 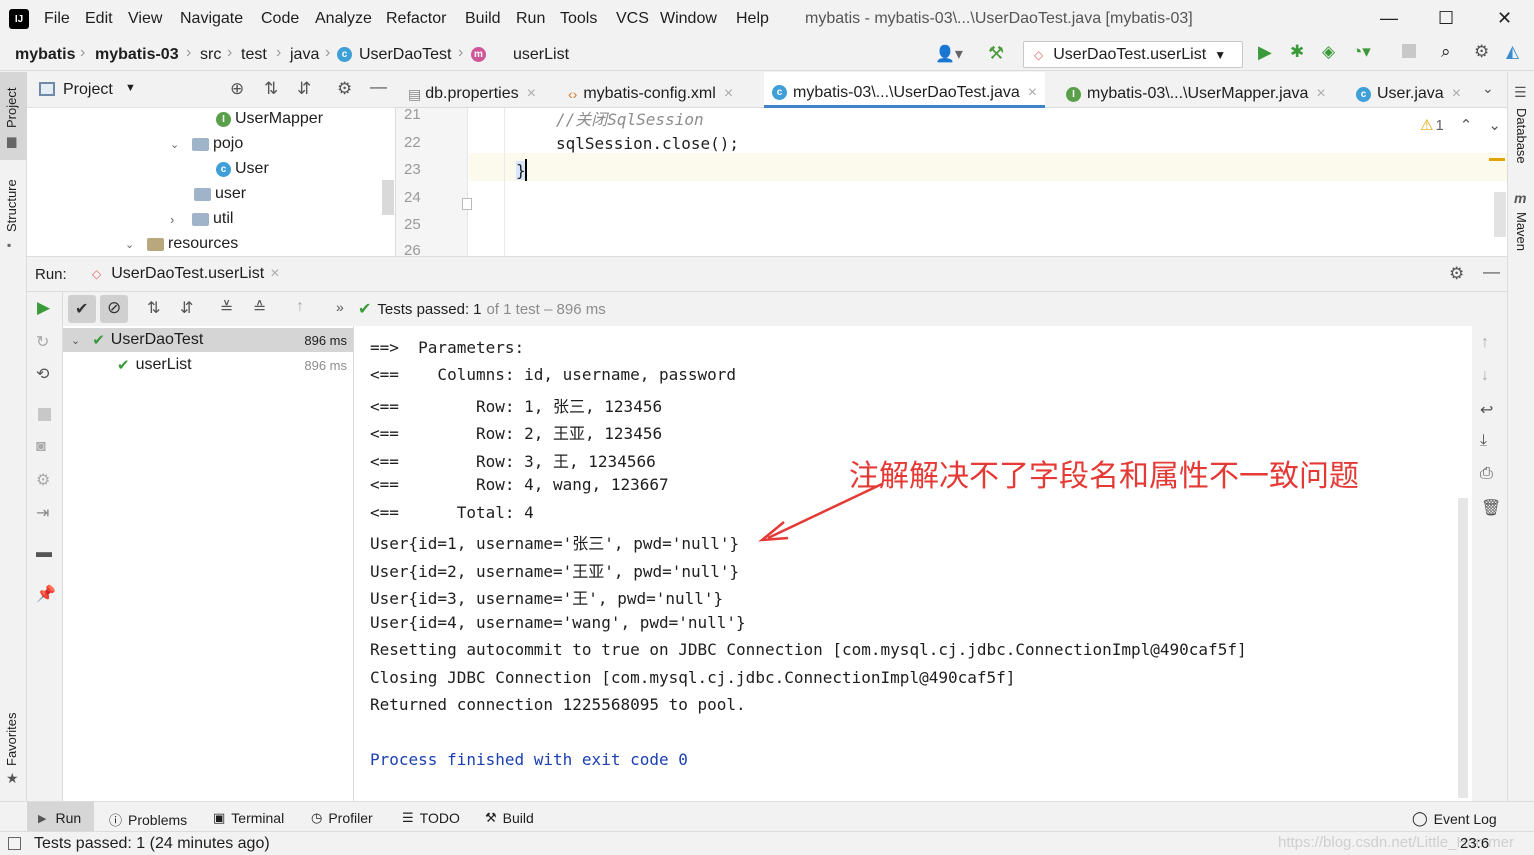 I want to click on chevron-right-icon: ›, so click(x=181, y=219).